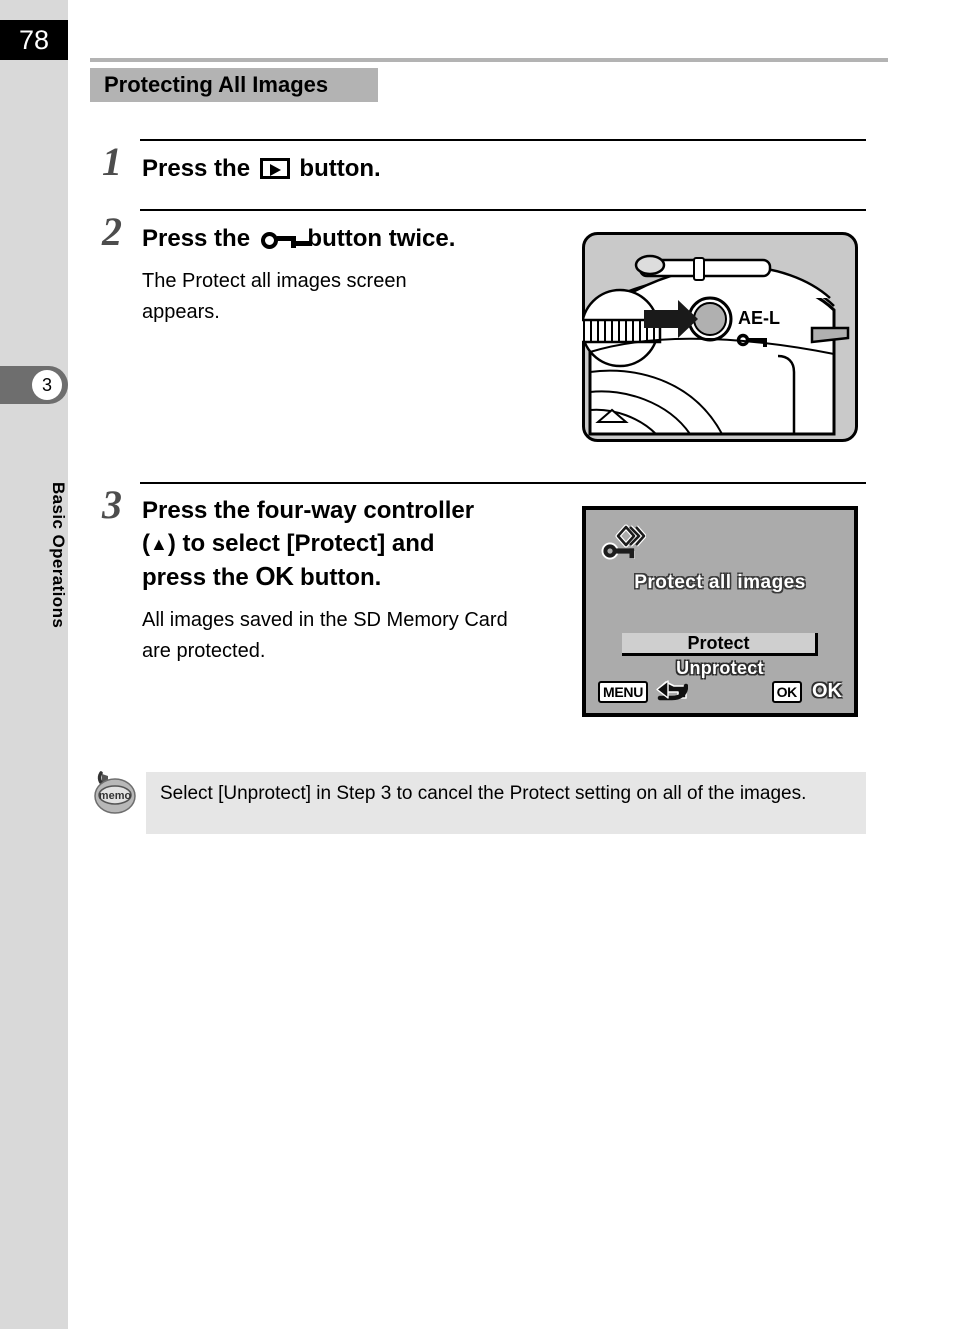 The height and width of the screenshot is (1329, 954). I want to click on step-3-line2-post: ) to select [Protect] and, so click(301, 543).